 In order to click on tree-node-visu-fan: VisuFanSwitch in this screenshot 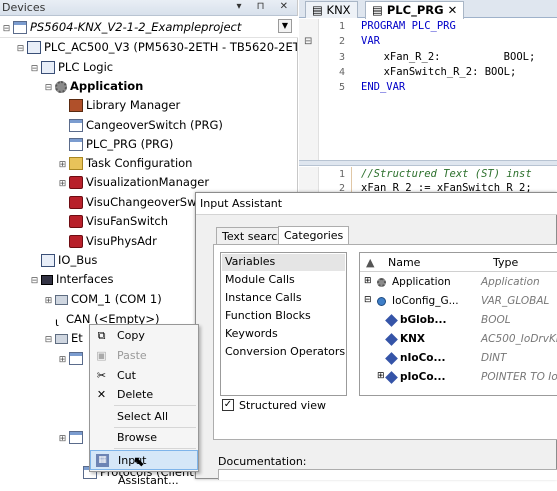, I will do `click(113, 221)`.